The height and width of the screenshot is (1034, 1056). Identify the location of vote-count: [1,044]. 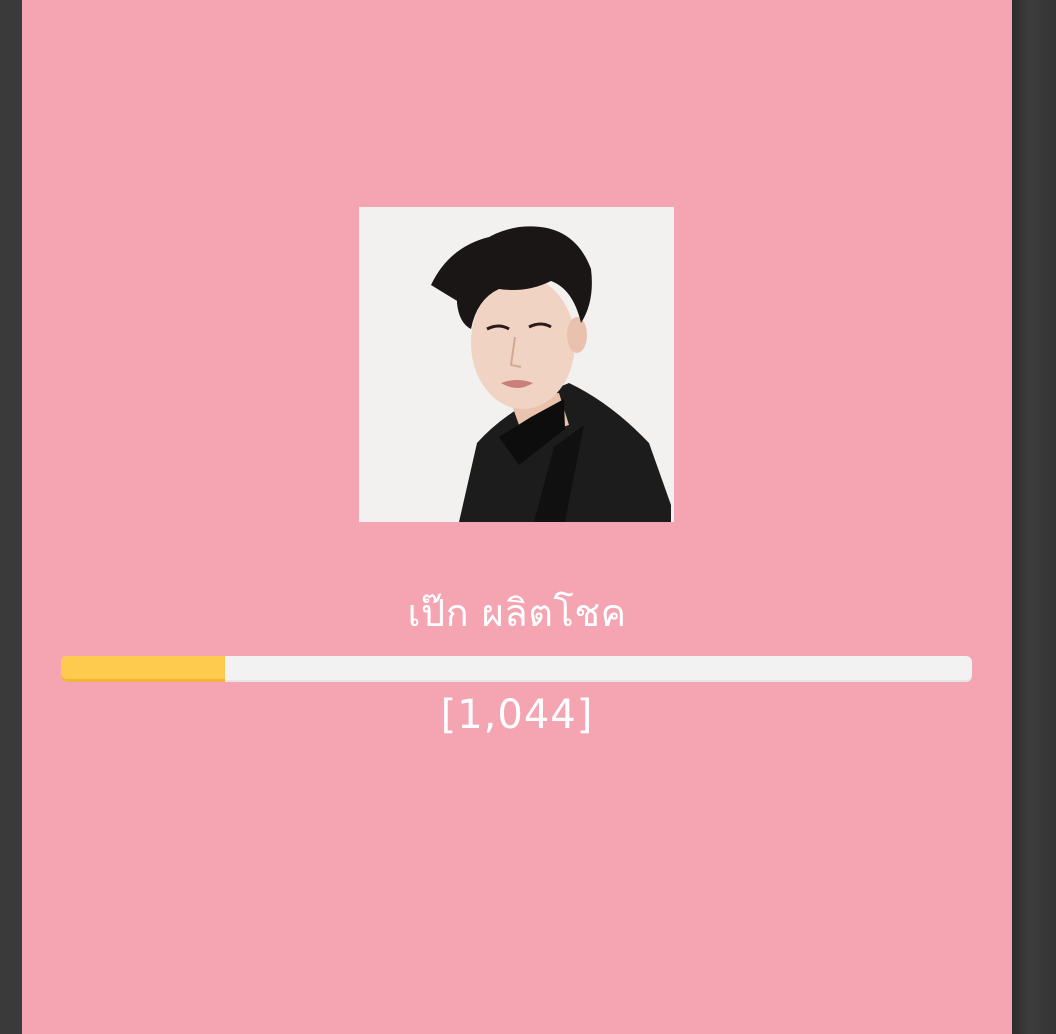
(517, 715).